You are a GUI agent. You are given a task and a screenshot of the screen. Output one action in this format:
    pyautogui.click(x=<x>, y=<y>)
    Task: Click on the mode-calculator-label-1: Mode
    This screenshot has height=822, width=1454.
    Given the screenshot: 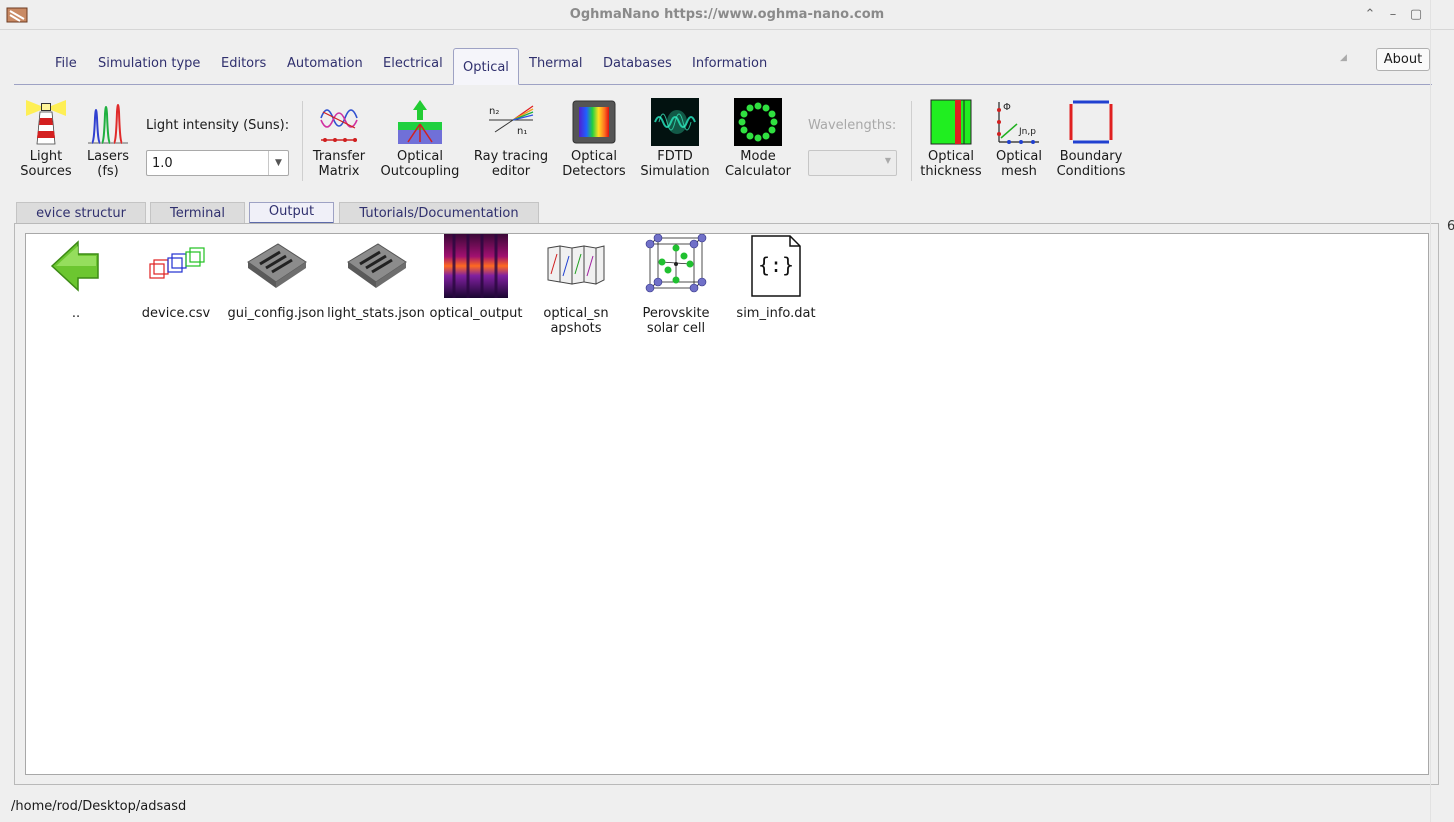 What is the action you would take?
    pyautogui.click(x=758, y=156)
    